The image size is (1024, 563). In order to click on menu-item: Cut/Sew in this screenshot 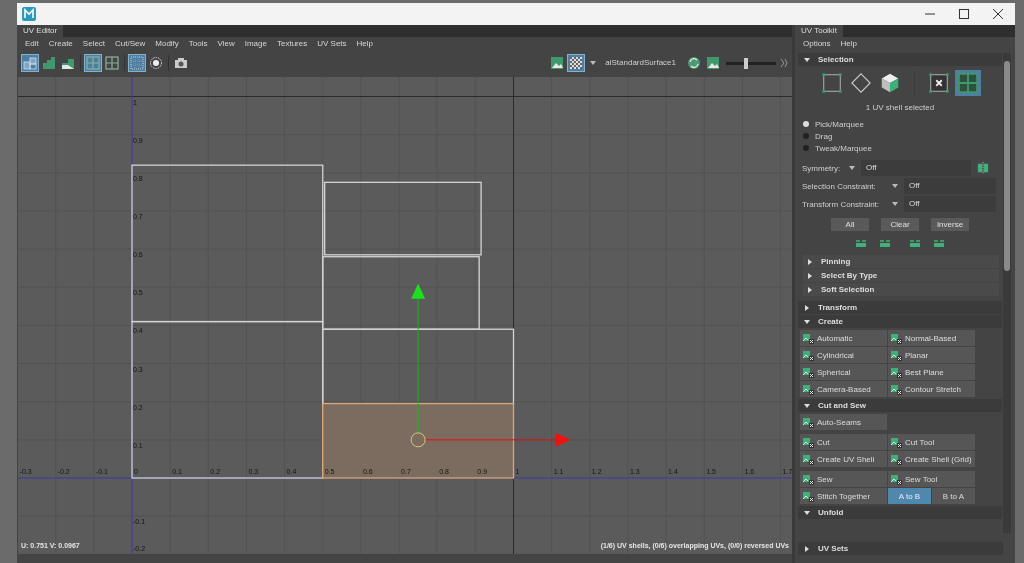, I will do `click(130, 44)`.